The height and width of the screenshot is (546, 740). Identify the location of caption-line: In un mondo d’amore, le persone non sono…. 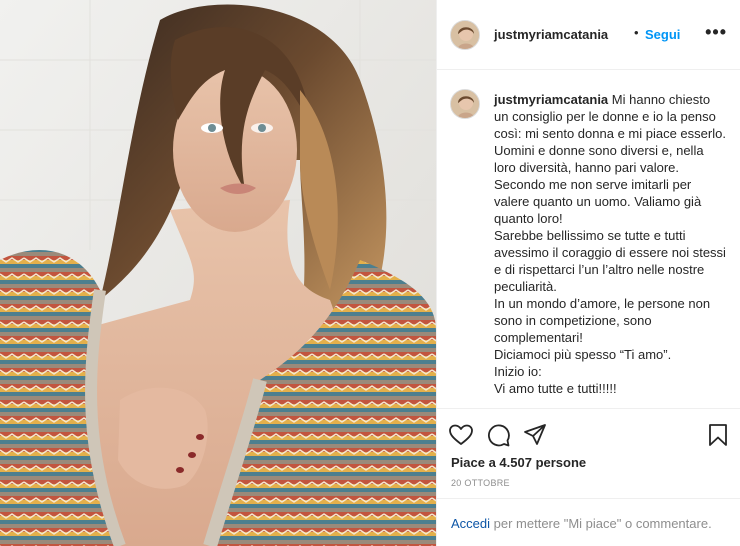
(602, 320).